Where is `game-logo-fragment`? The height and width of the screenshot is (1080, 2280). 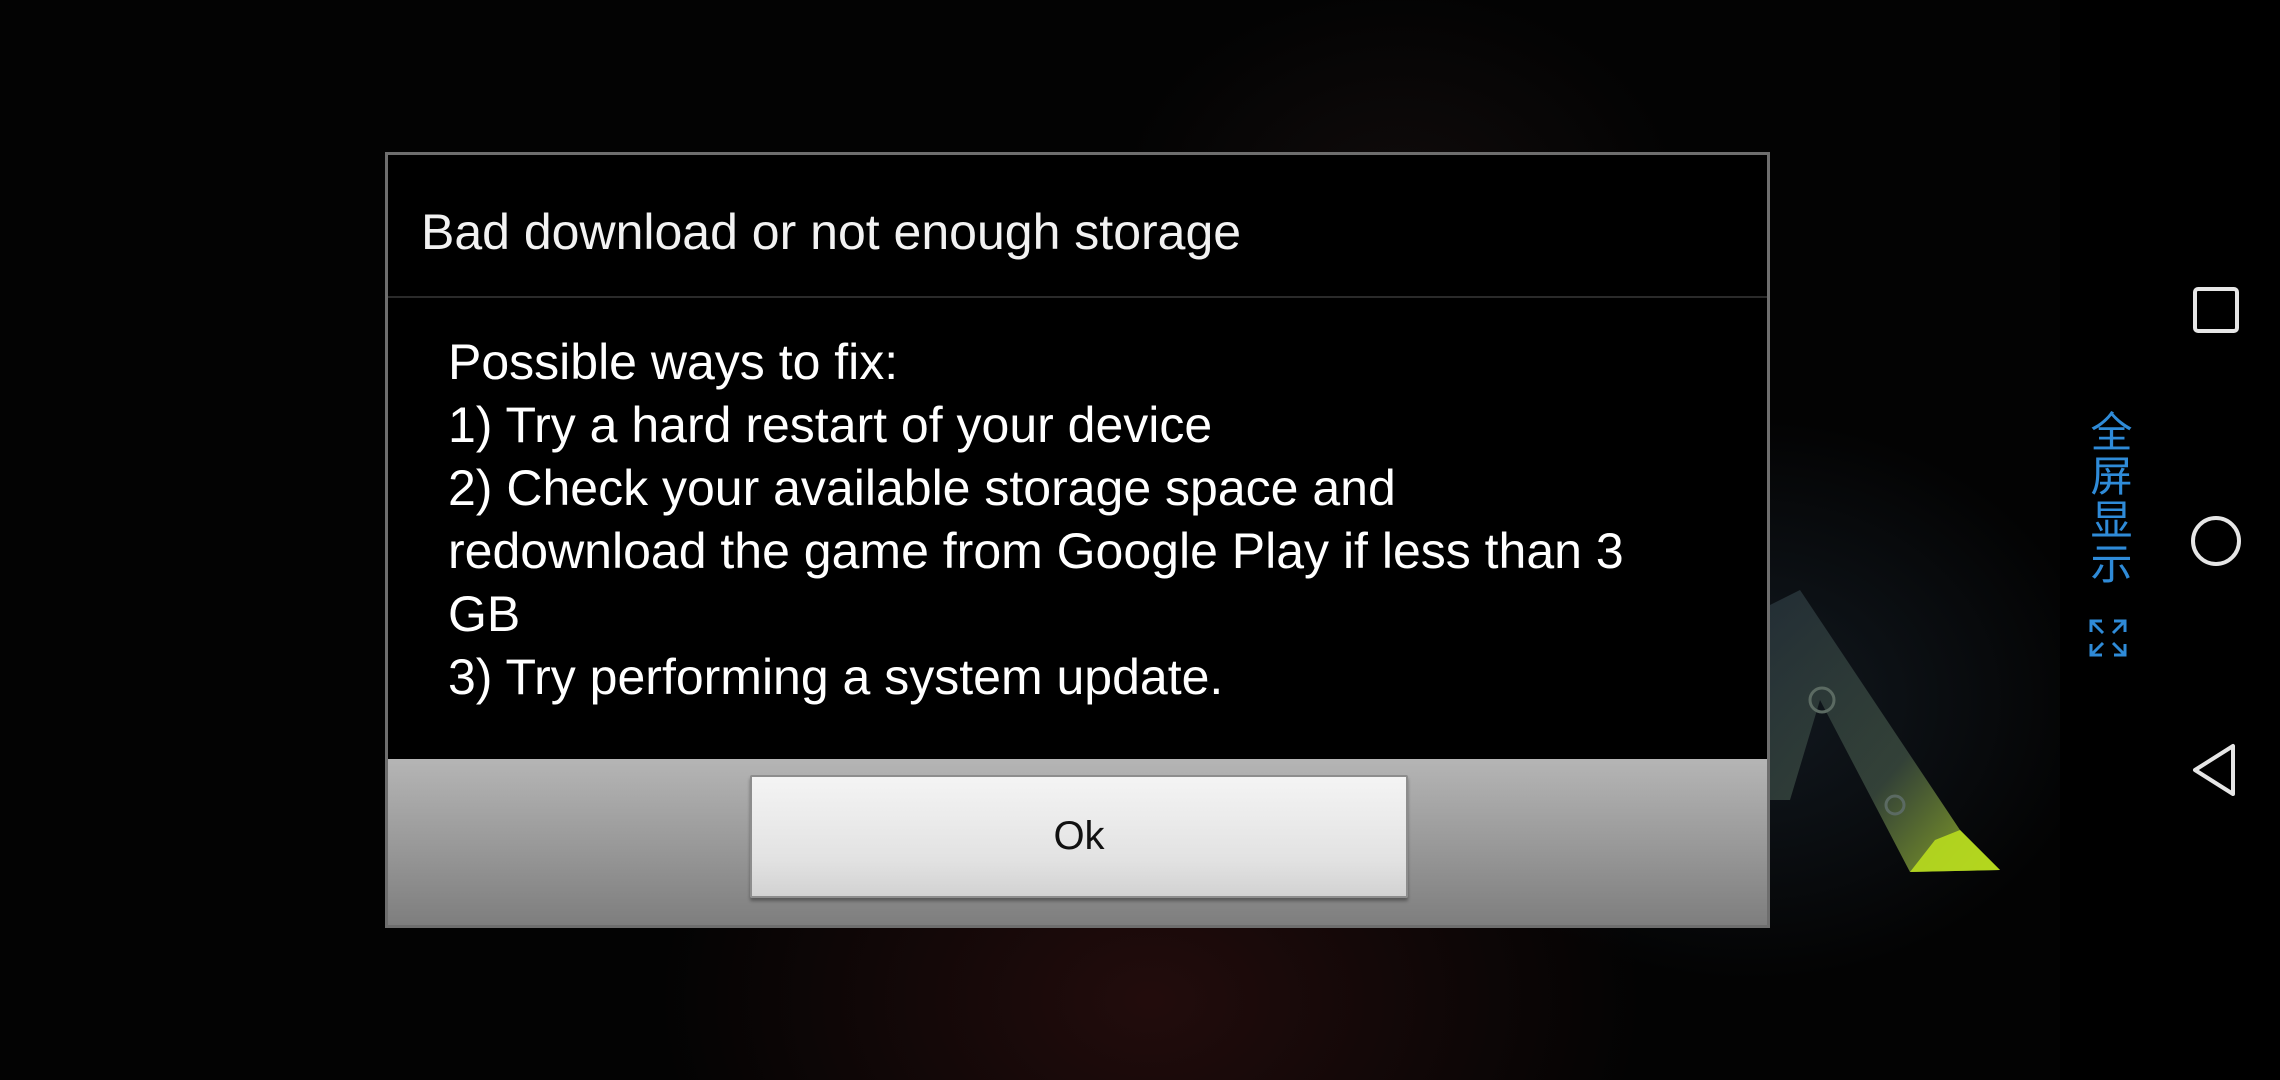
game-logo-fragment is located at coordinates (1880, 731).